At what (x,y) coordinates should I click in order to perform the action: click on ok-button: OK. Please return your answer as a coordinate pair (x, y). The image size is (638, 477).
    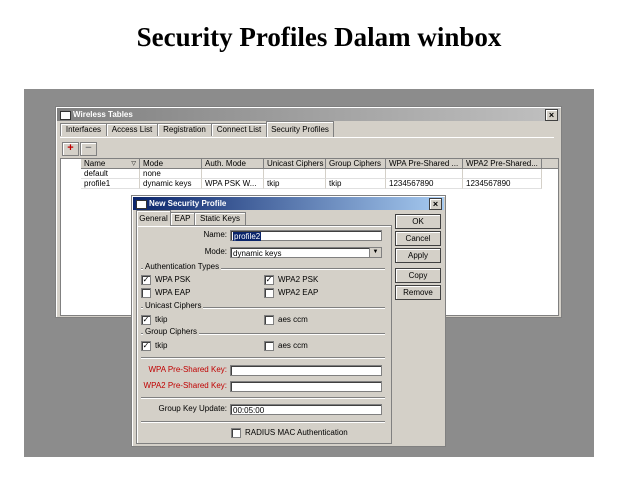
    Looking at the image, I should click on (418, 221).